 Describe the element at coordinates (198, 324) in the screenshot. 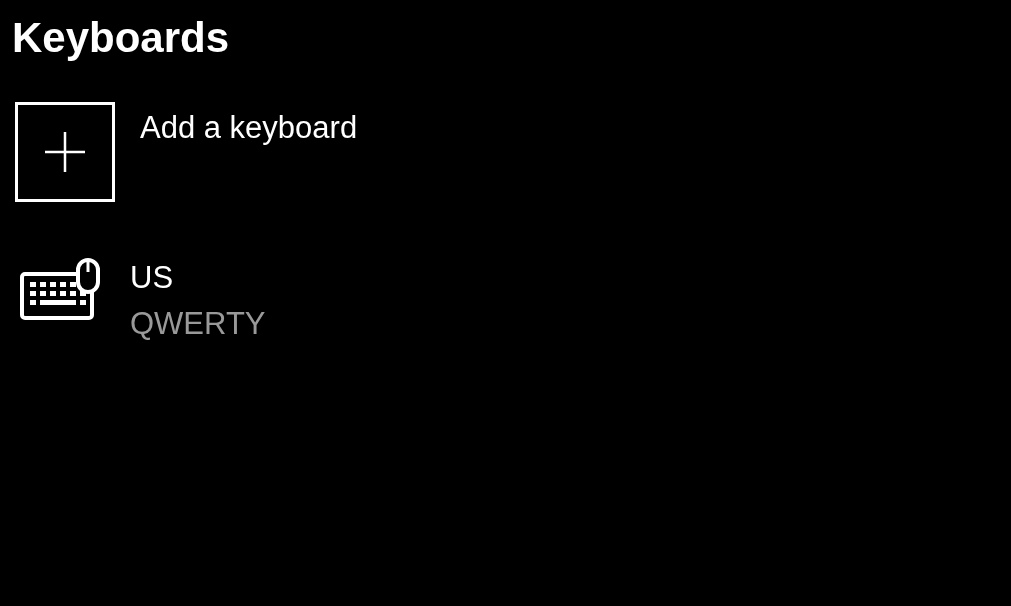

I see `keyboard-layout: QWERTY` at that location.